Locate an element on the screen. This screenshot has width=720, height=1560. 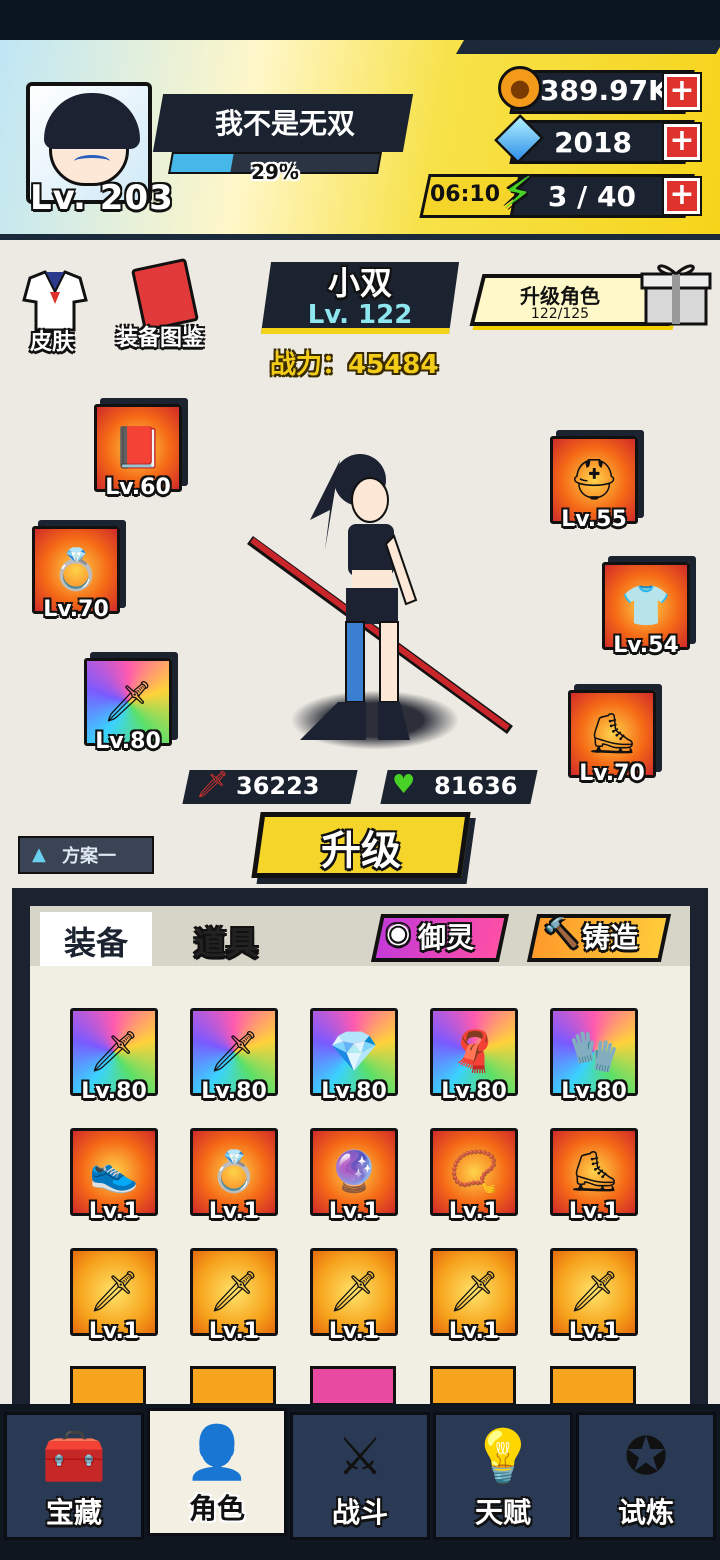
inventory-item: 🔮 Lv.1 is located at coordinates (354, 1176).